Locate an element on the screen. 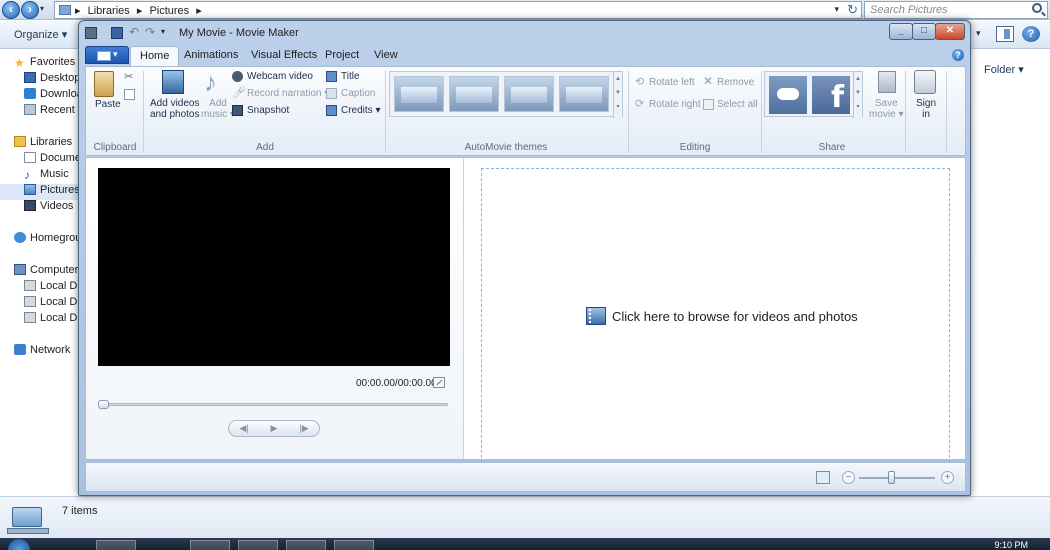 Image resolution: width=1050 pixels, height=550 pixels. zoom-slider is located at coordinates (897, 478).